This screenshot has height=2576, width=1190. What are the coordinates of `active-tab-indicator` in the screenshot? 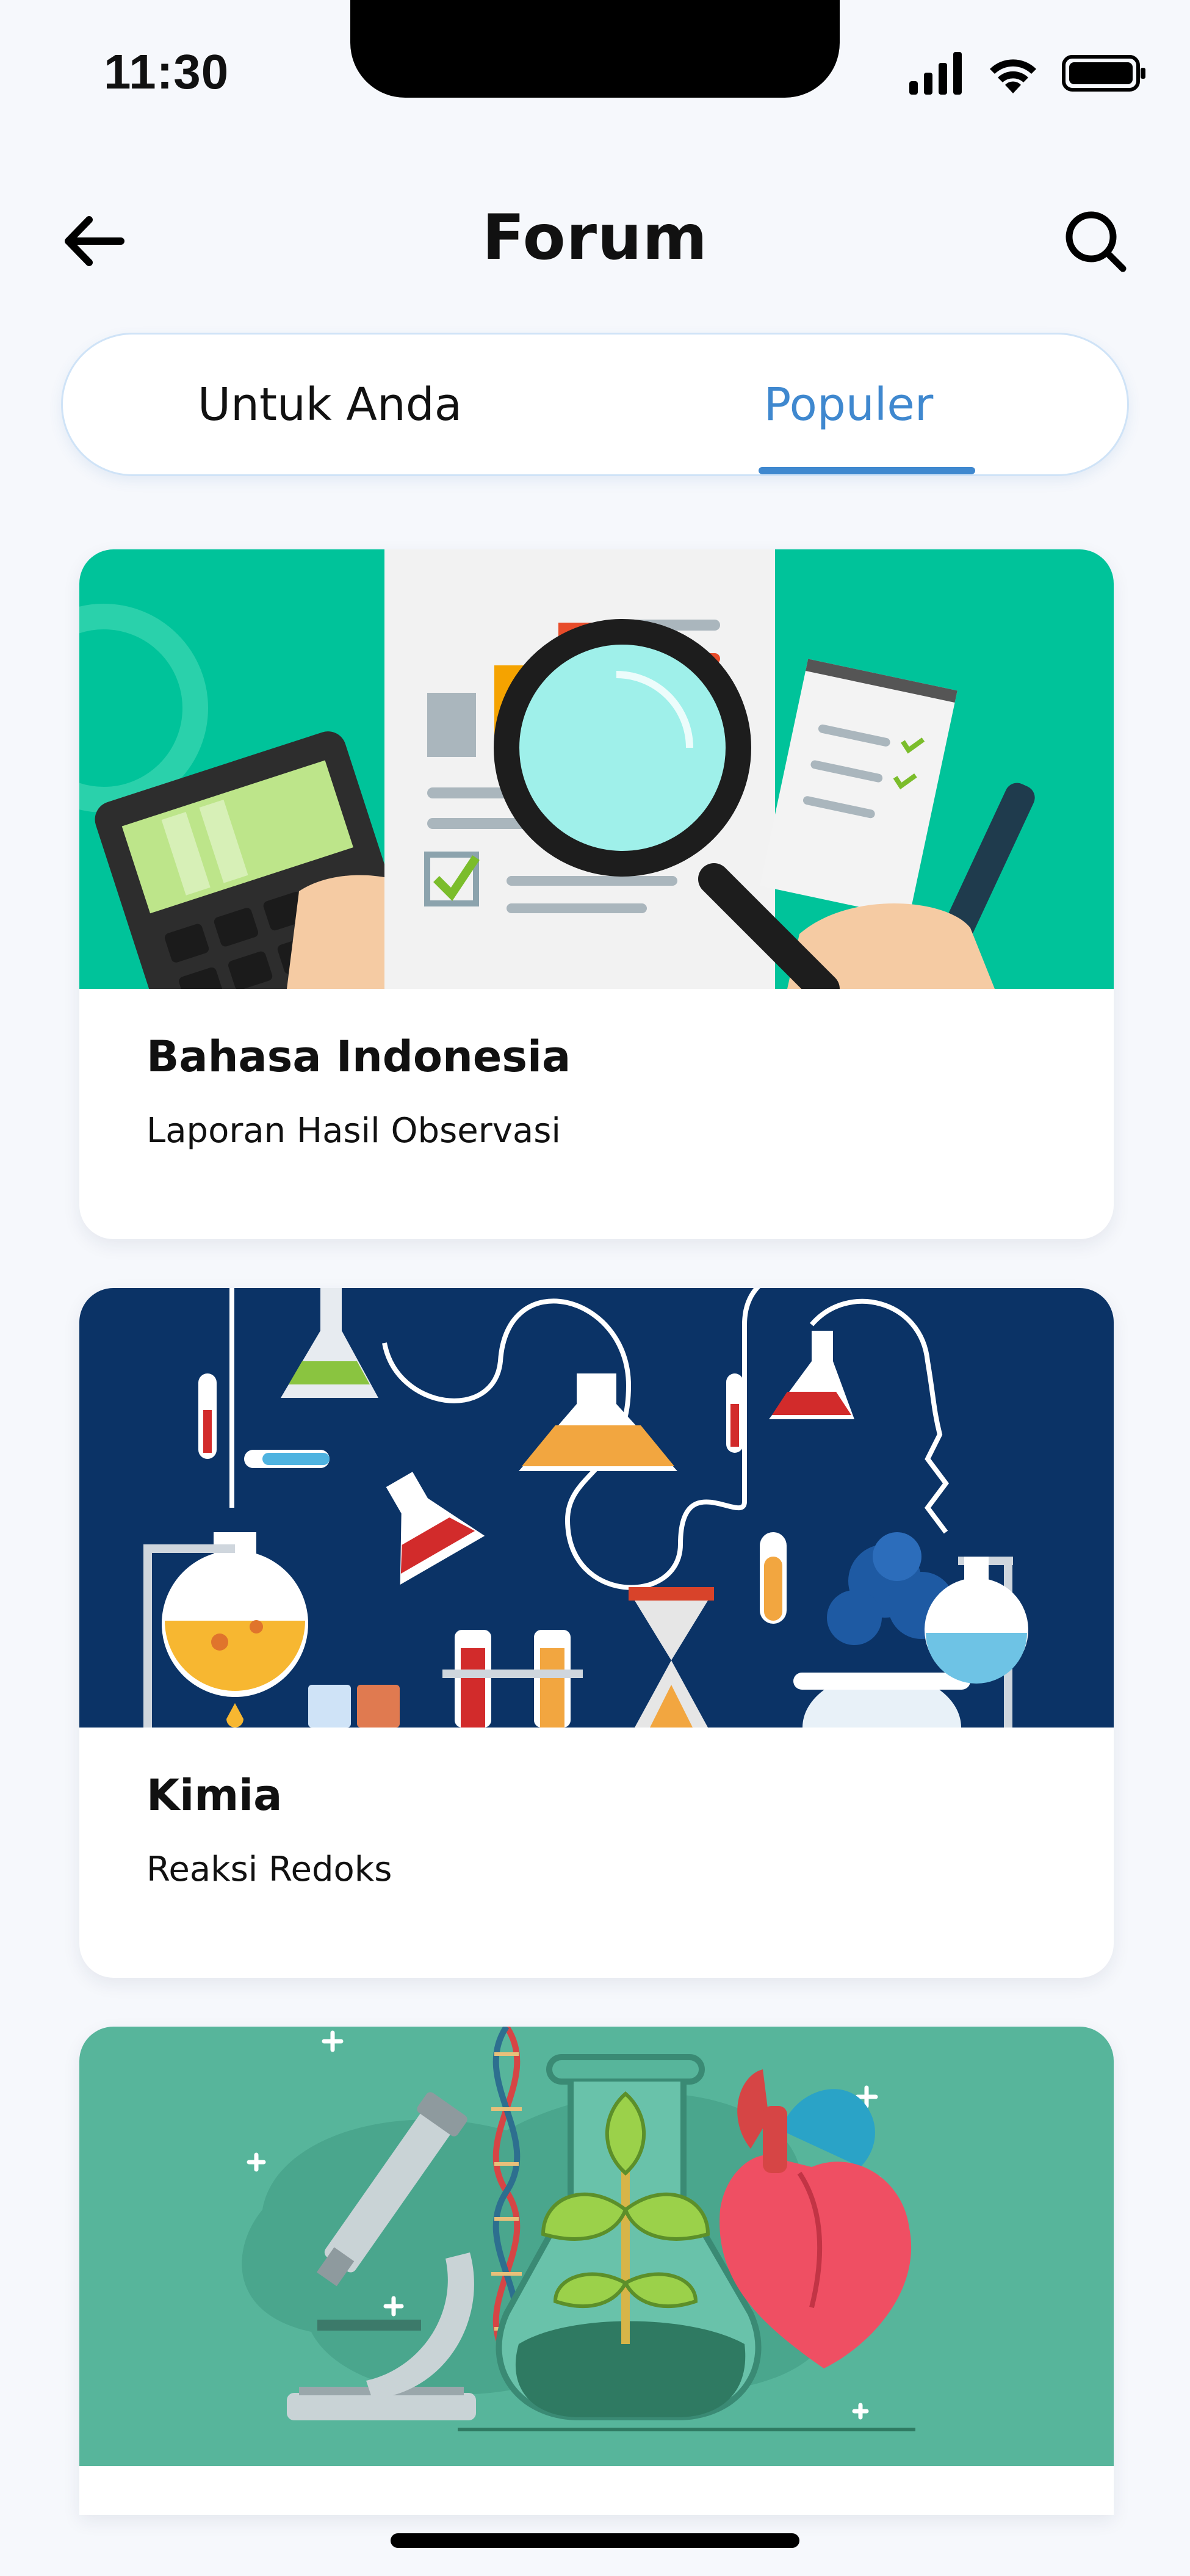 It's located at (867, 470).